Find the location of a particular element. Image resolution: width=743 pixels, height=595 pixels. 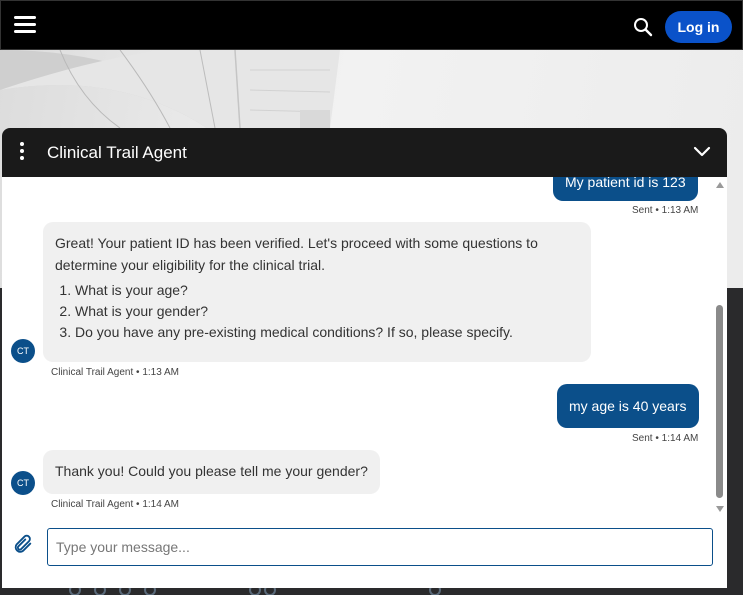

message-meta: Clinical Trail Agent • 1:13 AM is located at coordinates (115, 372).